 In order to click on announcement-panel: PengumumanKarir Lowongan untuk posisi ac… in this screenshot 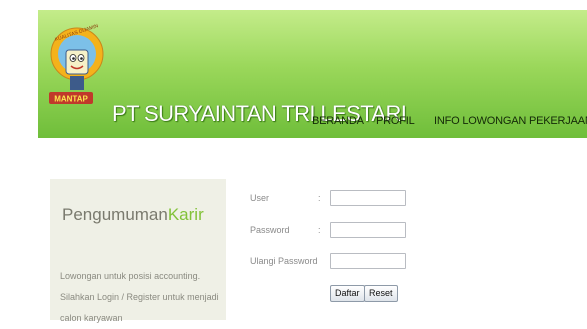, I will do `click(138, 251)`.